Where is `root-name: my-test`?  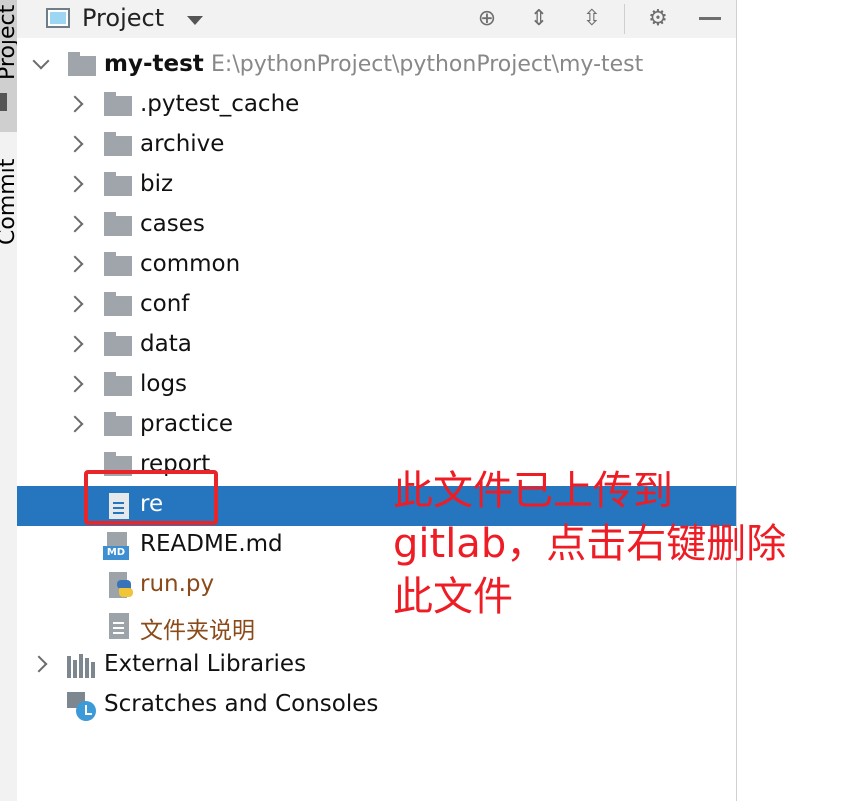 root-name: my-test is located at coordinates (154, 64).